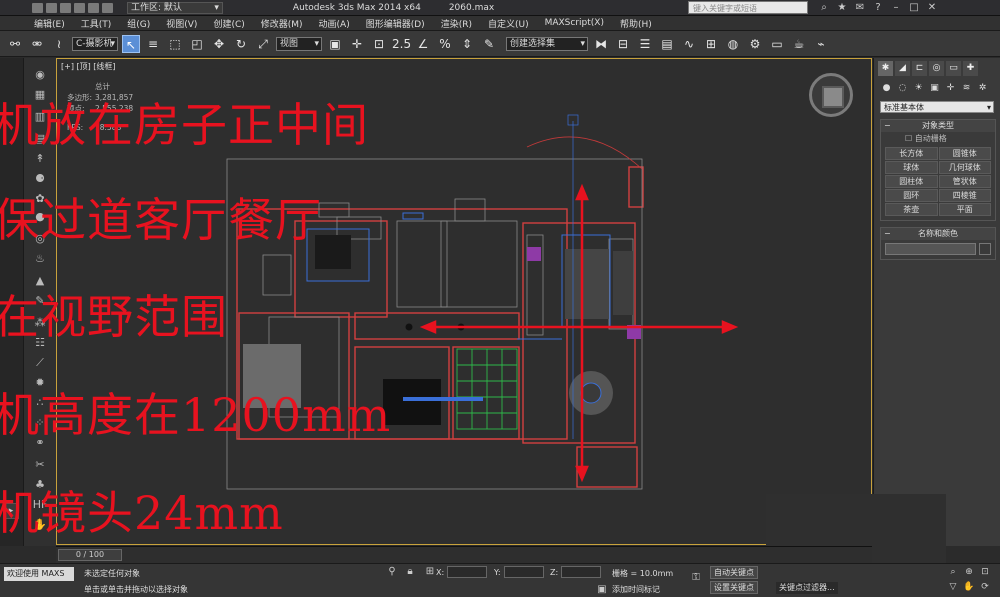  What do you see at coordinates (886, 88) in the screenshot?
I see `geometry-icon: ●` at bounding box center [886, 88].